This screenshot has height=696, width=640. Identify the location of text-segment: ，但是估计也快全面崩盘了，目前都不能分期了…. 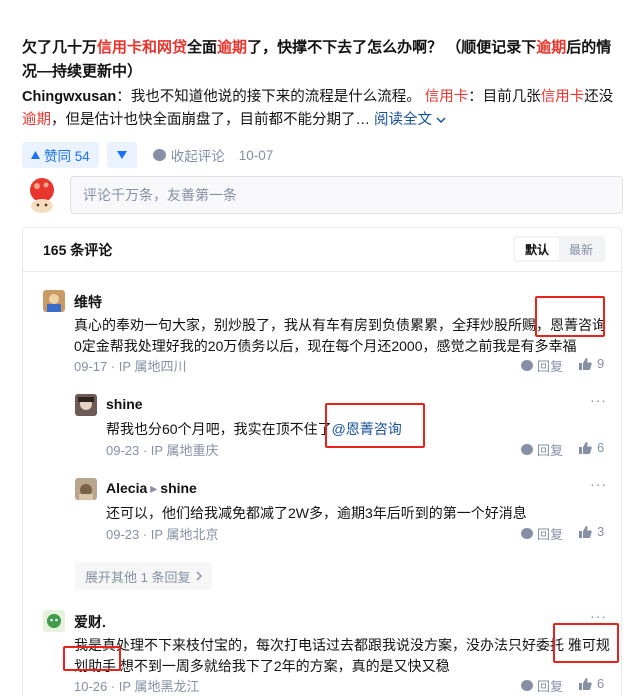
(213, 120).